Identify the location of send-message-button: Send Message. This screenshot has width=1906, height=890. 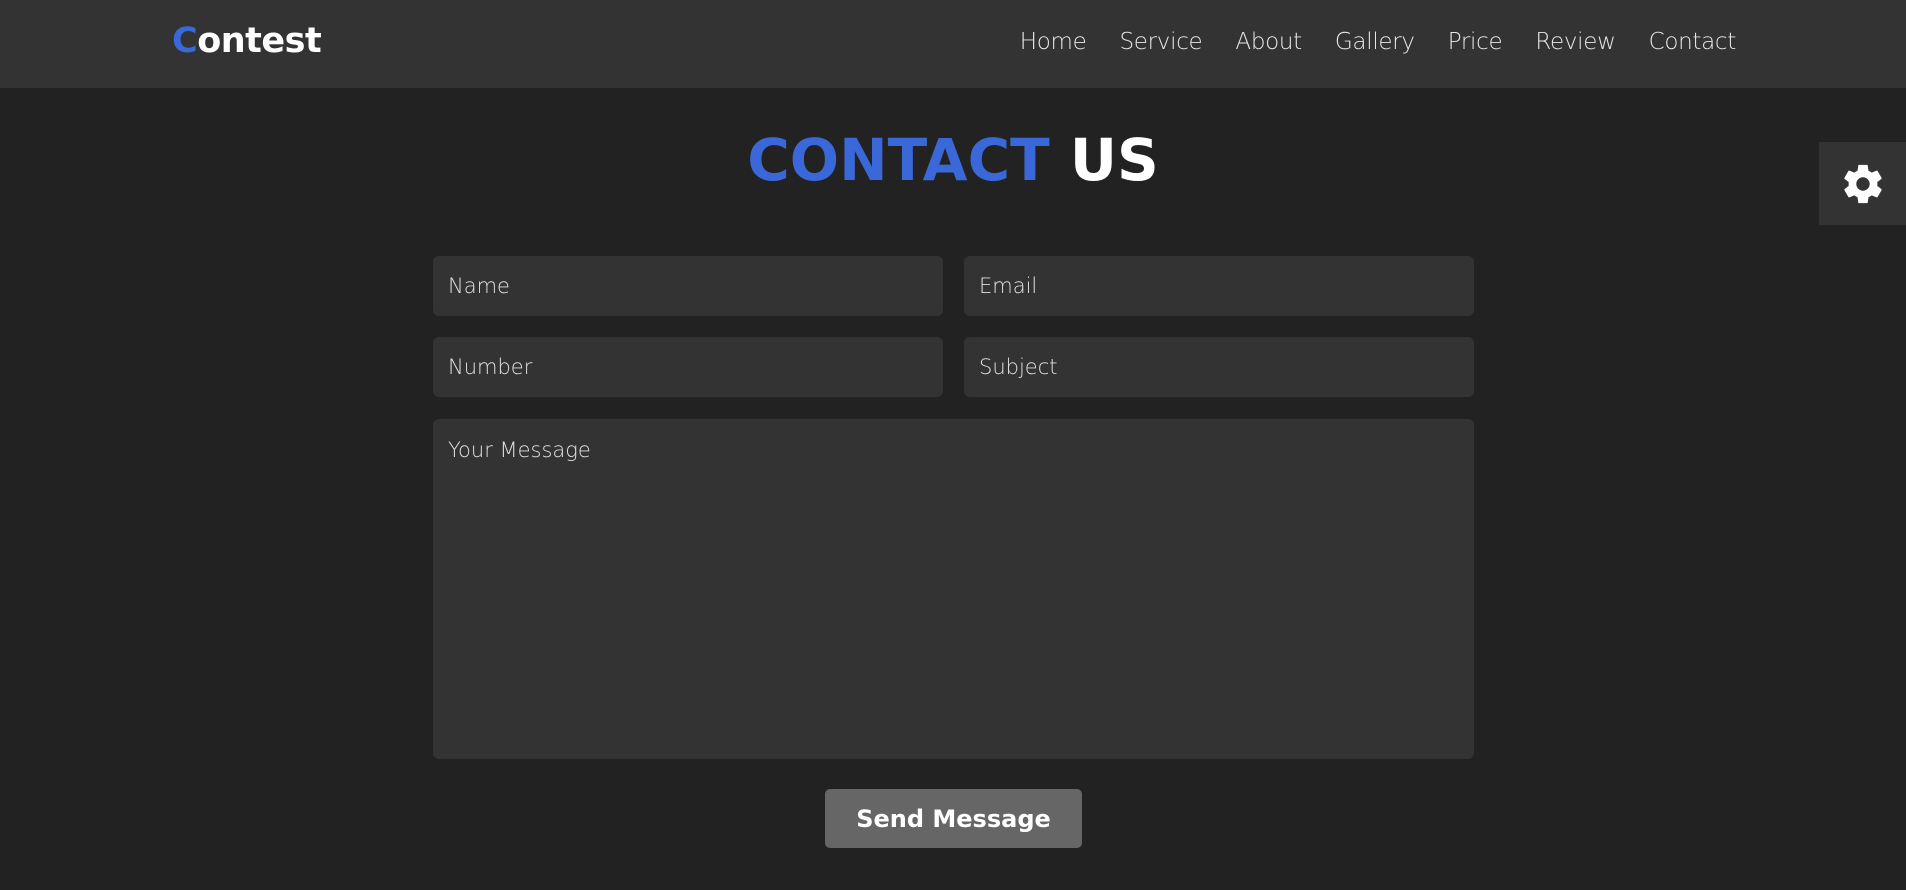
(953, 818).